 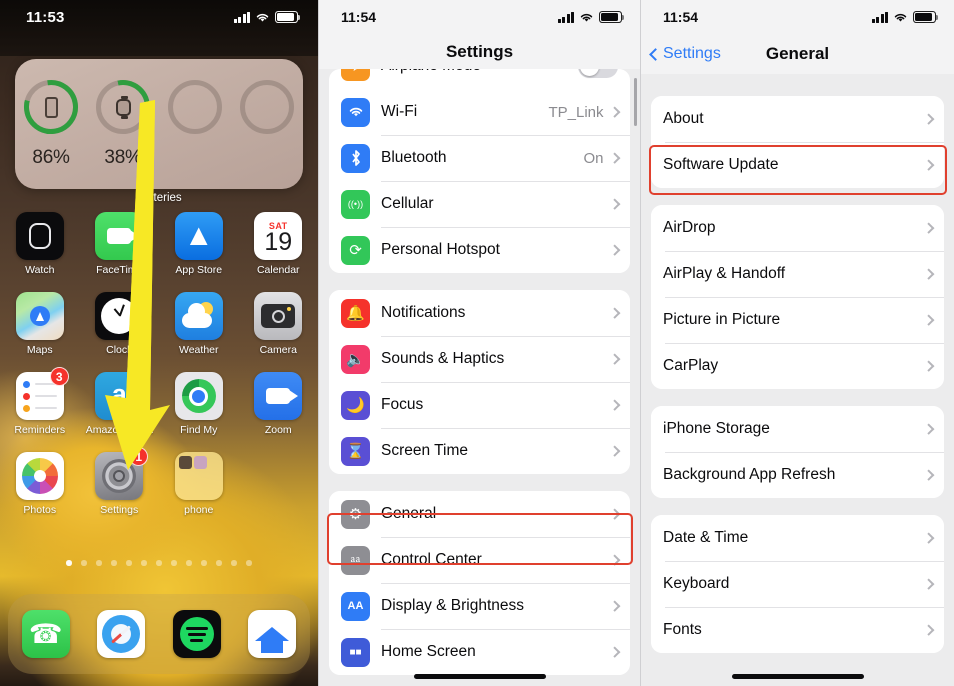 I want to click on general-row-airplay-handoff: AirPlay & Handoff, so click(x=797, y=274).